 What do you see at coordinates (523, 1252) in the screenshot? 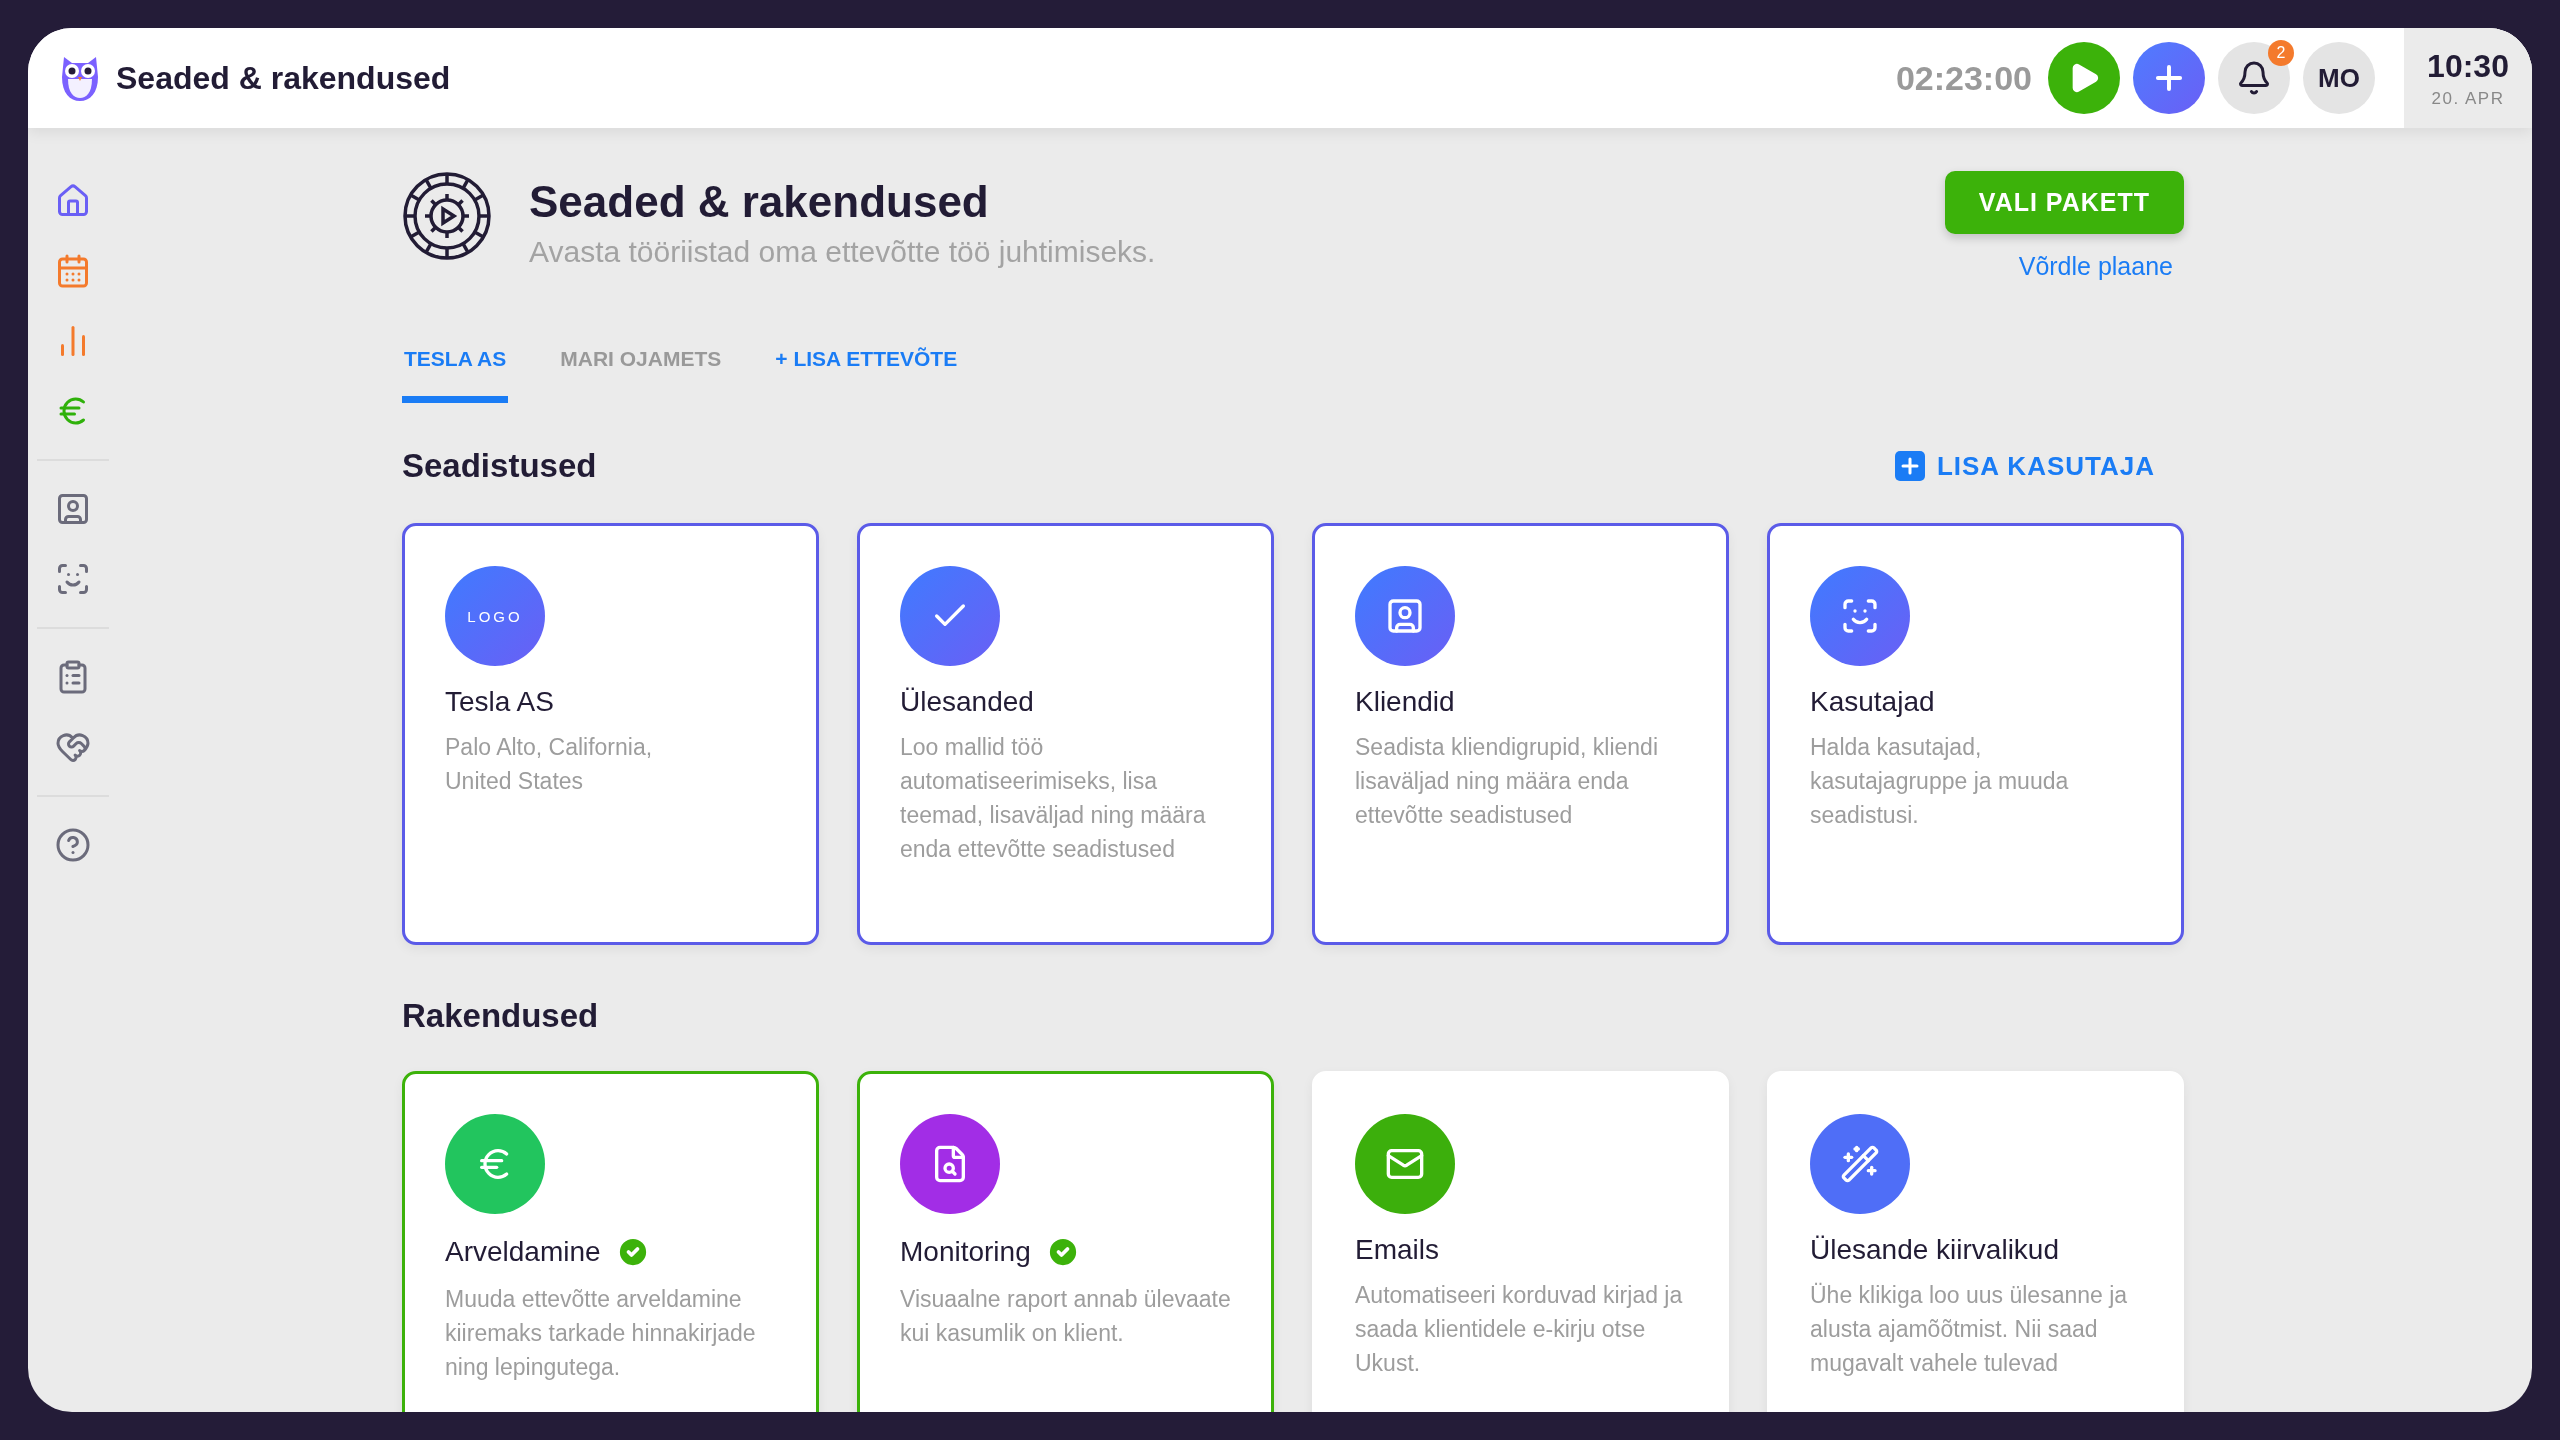
I see `card-title: Arveldamine` at bounding box center [523, 1252].